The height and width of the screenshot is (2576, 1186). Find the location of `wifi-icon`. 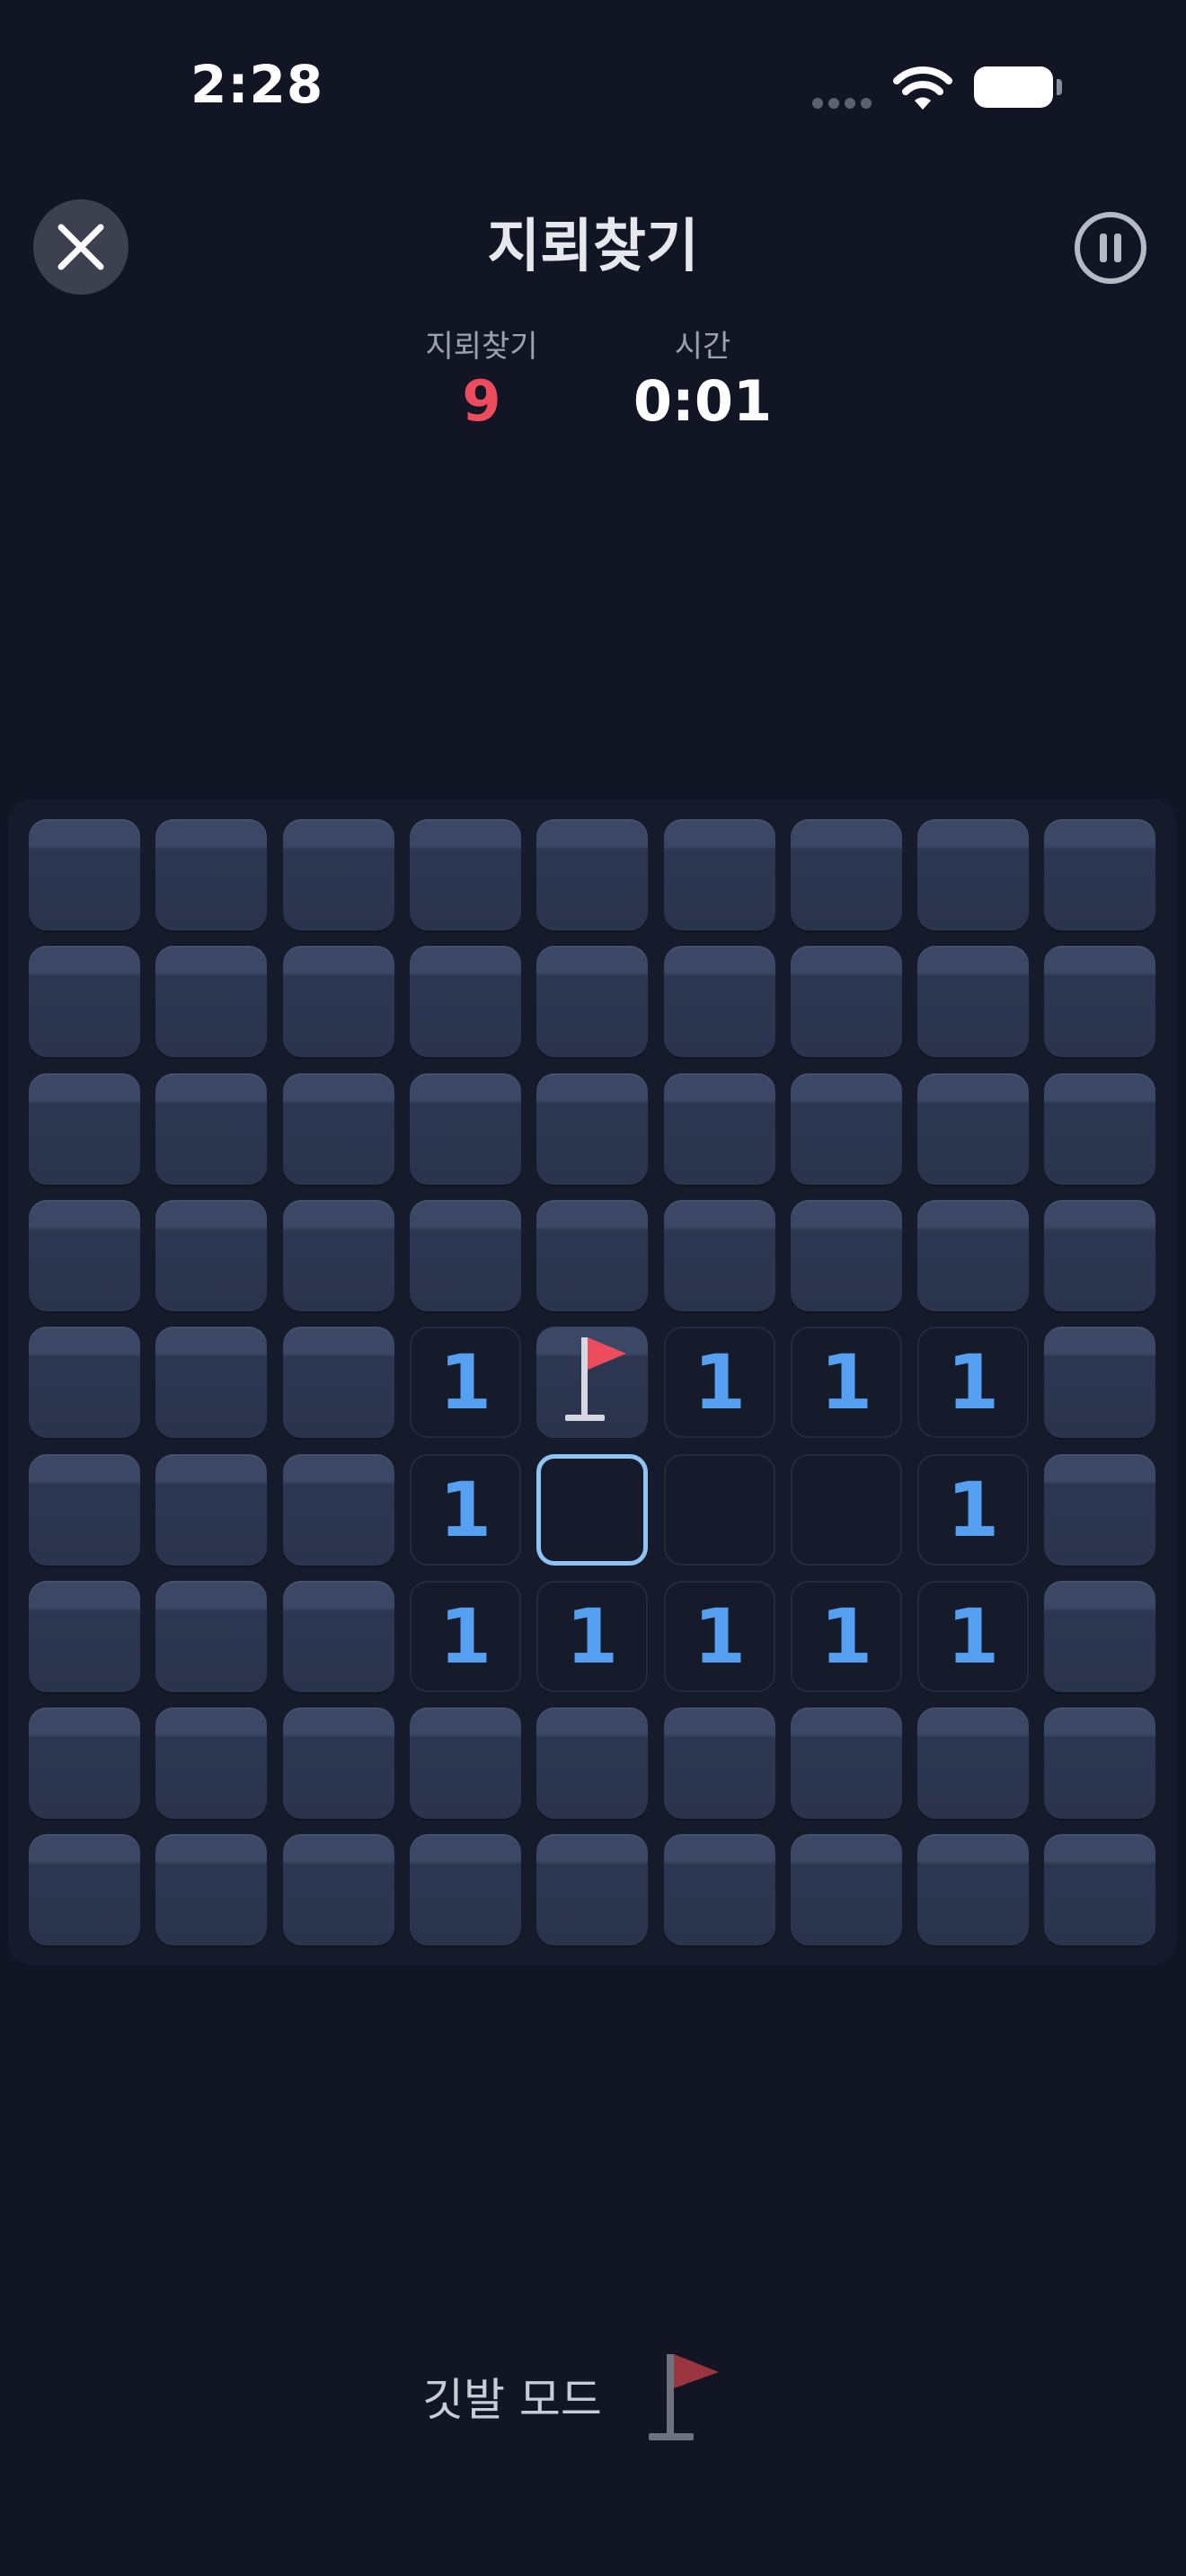

wifi-icon is located at coordinates (922, 88).